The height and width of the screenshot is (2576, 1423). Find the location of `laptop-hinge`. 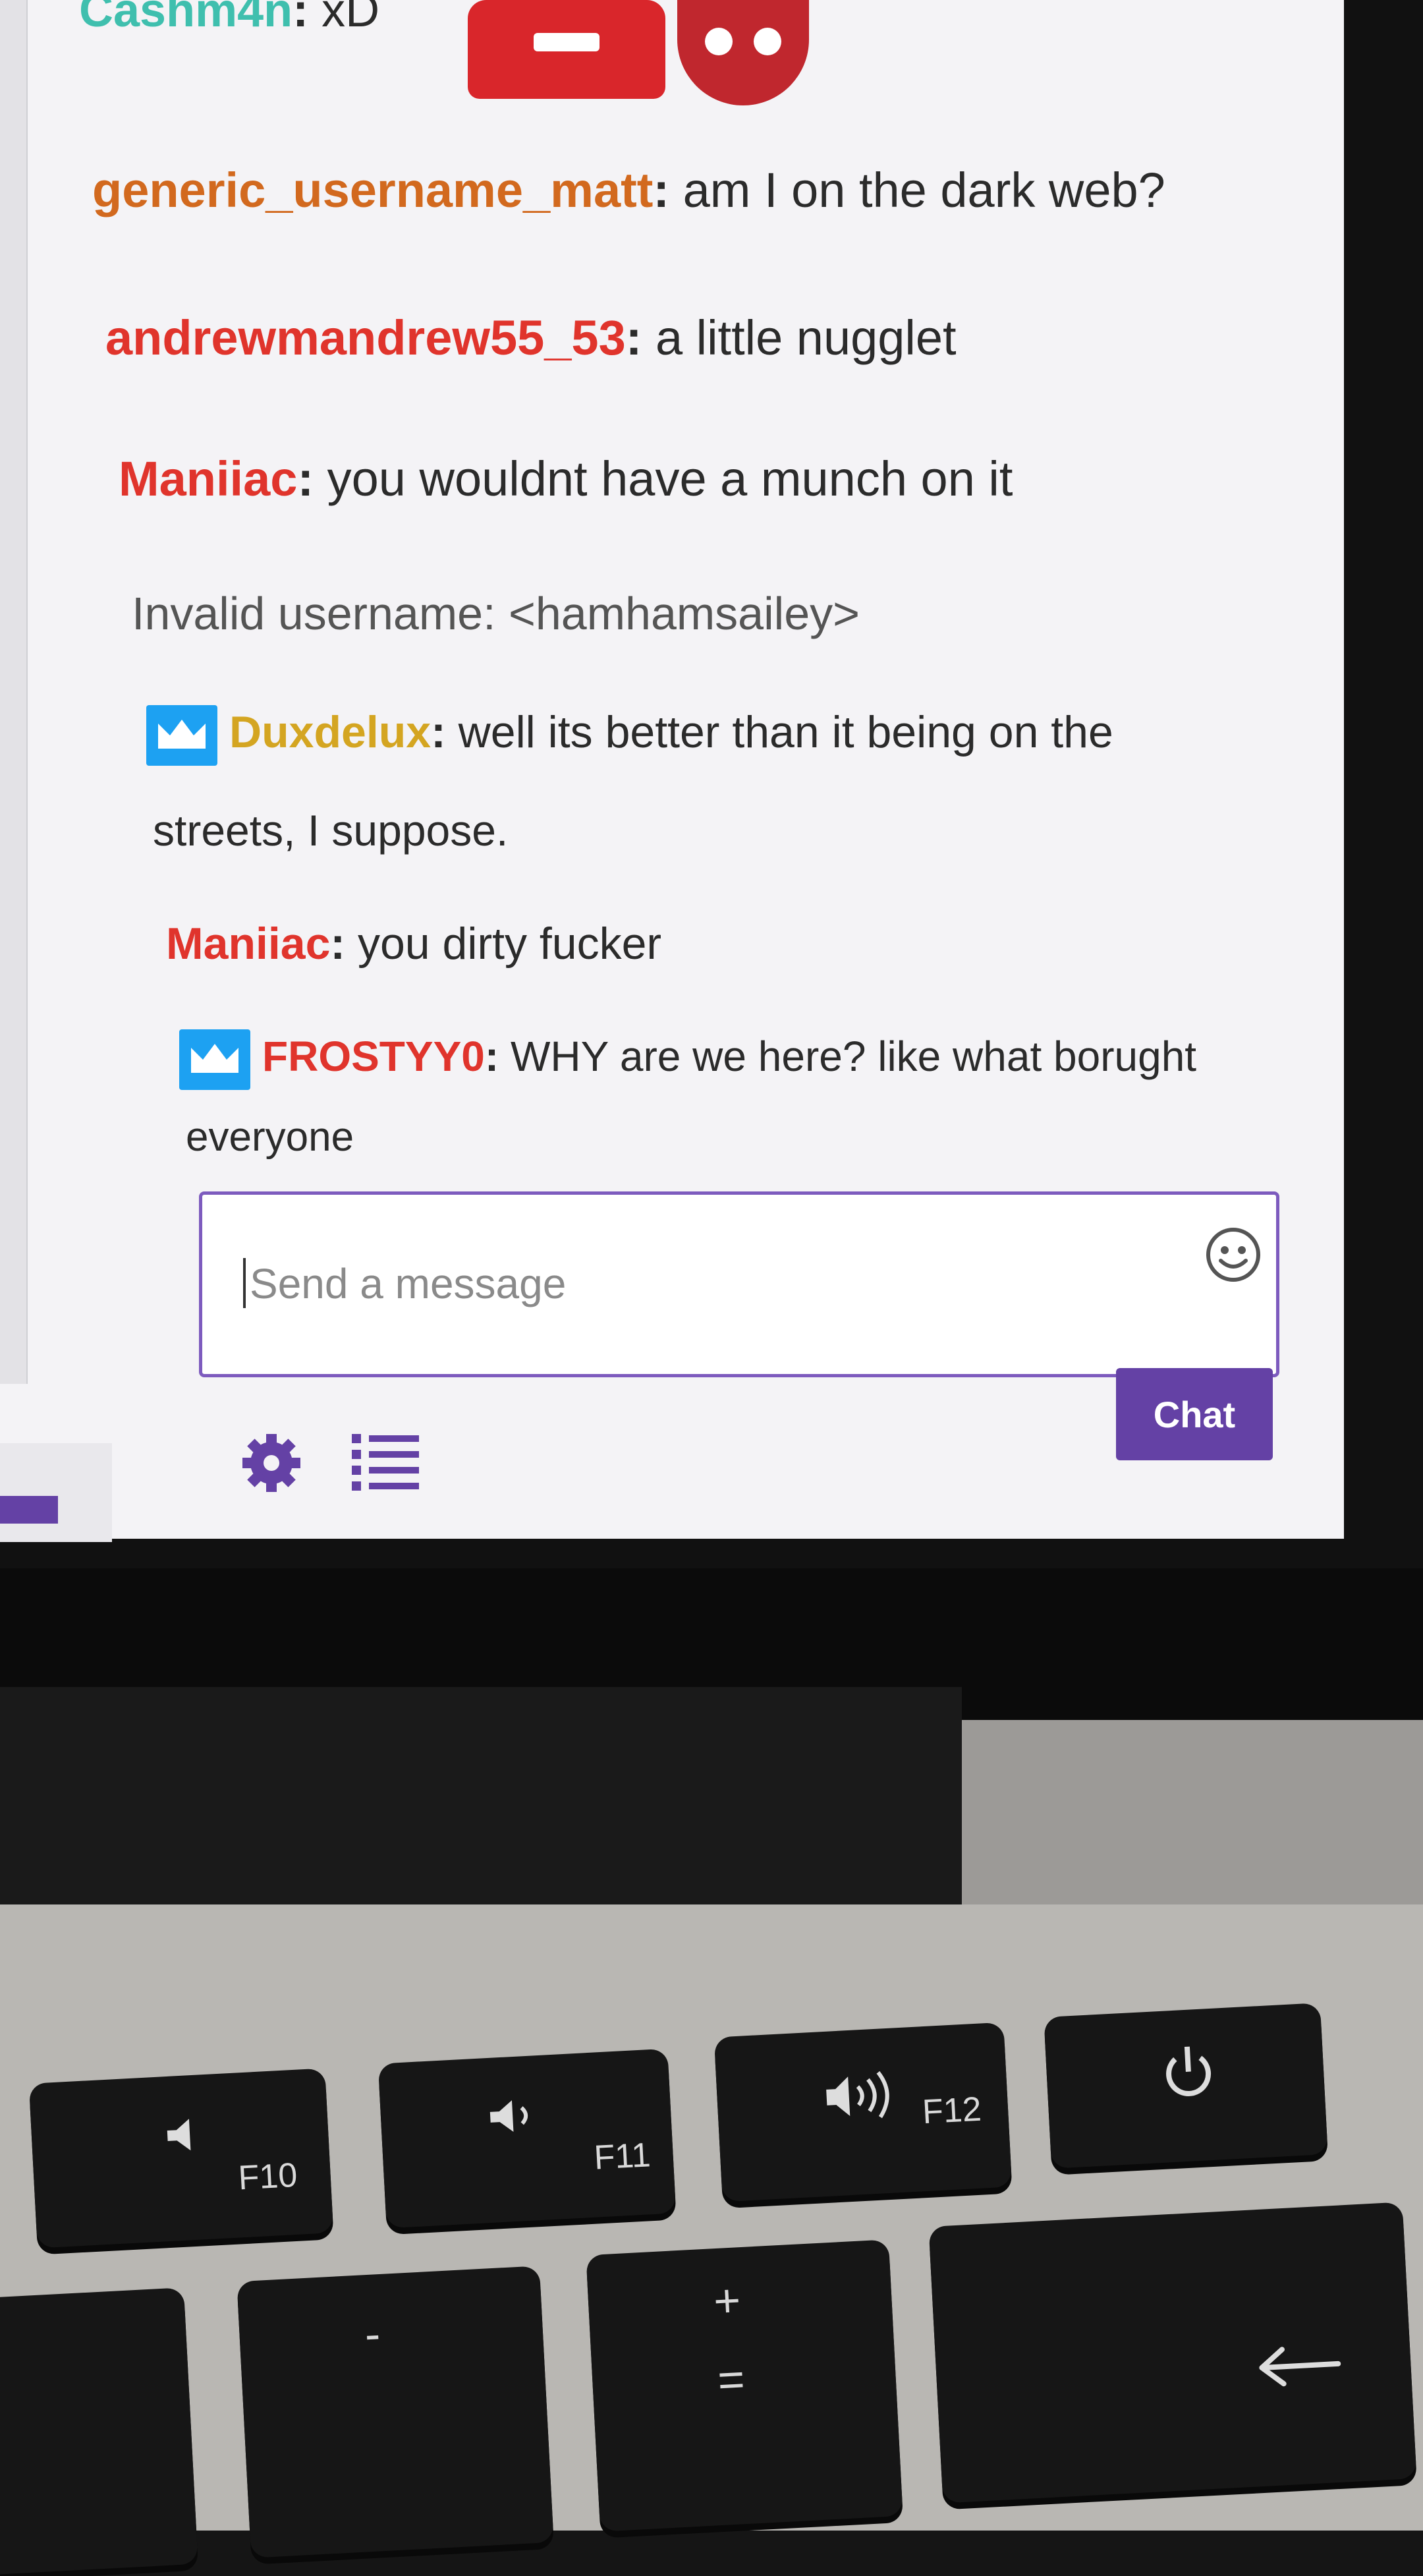

laptop-hinge is located at coordinates (481, 1796).